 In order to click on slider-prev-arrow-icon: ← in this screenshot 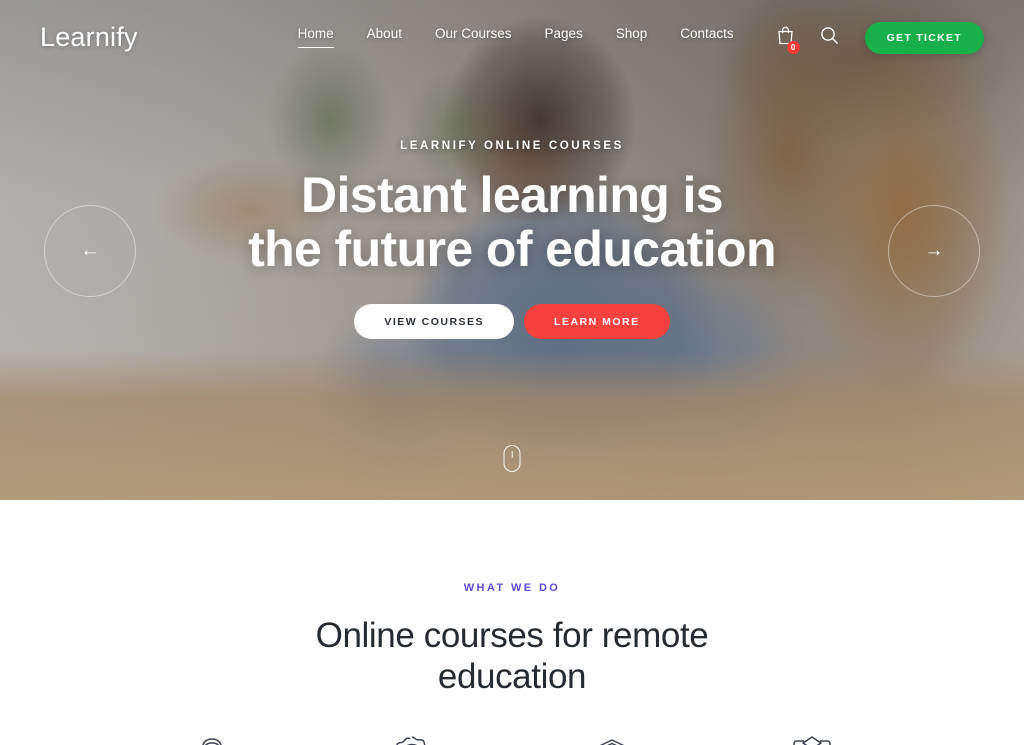, I will do `click(90, 251)`.